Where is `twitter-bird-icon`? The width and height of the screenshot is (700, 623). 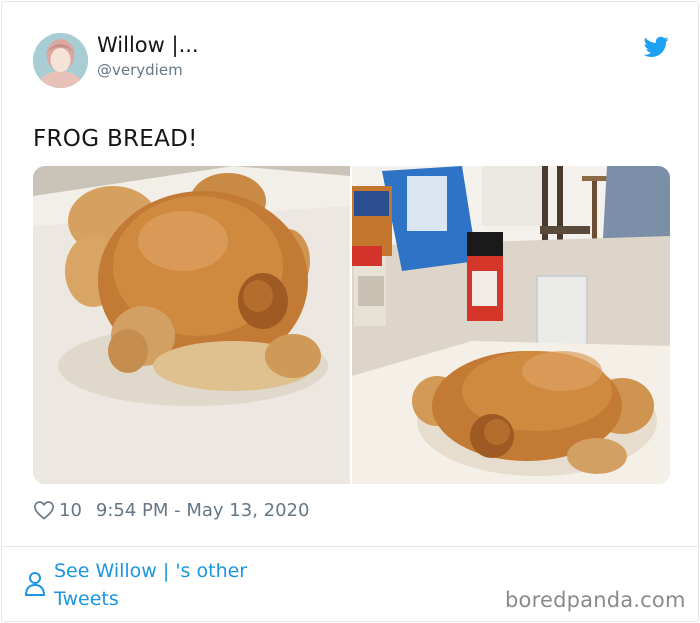
twitter-bird-icon is located at coordinates (656, 47).